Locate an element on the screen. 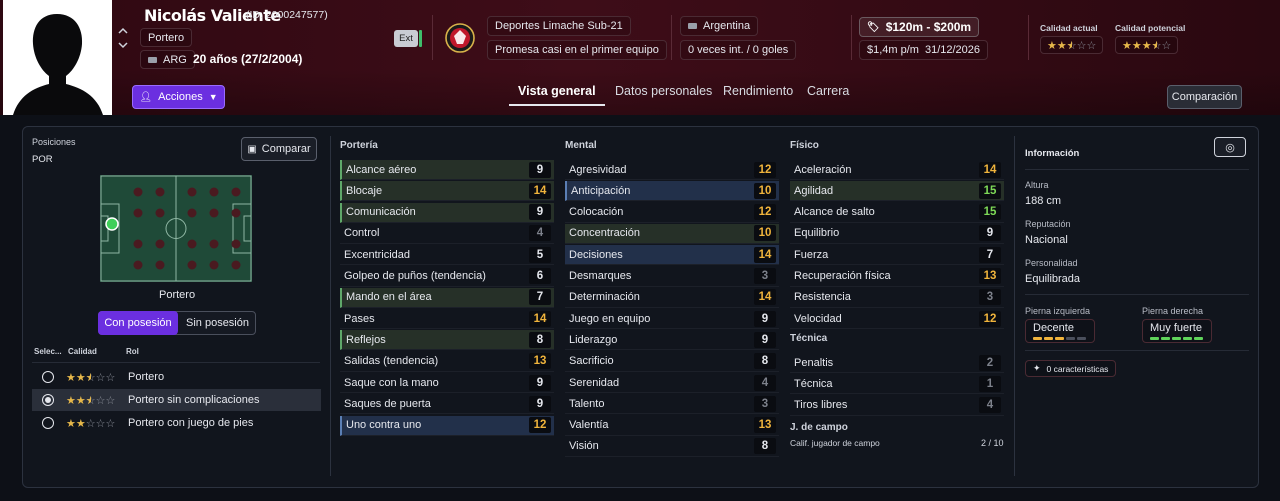 The image size is (1280, 501). current-ability-label: Calidad actual is located at coordinates (1069, 28).